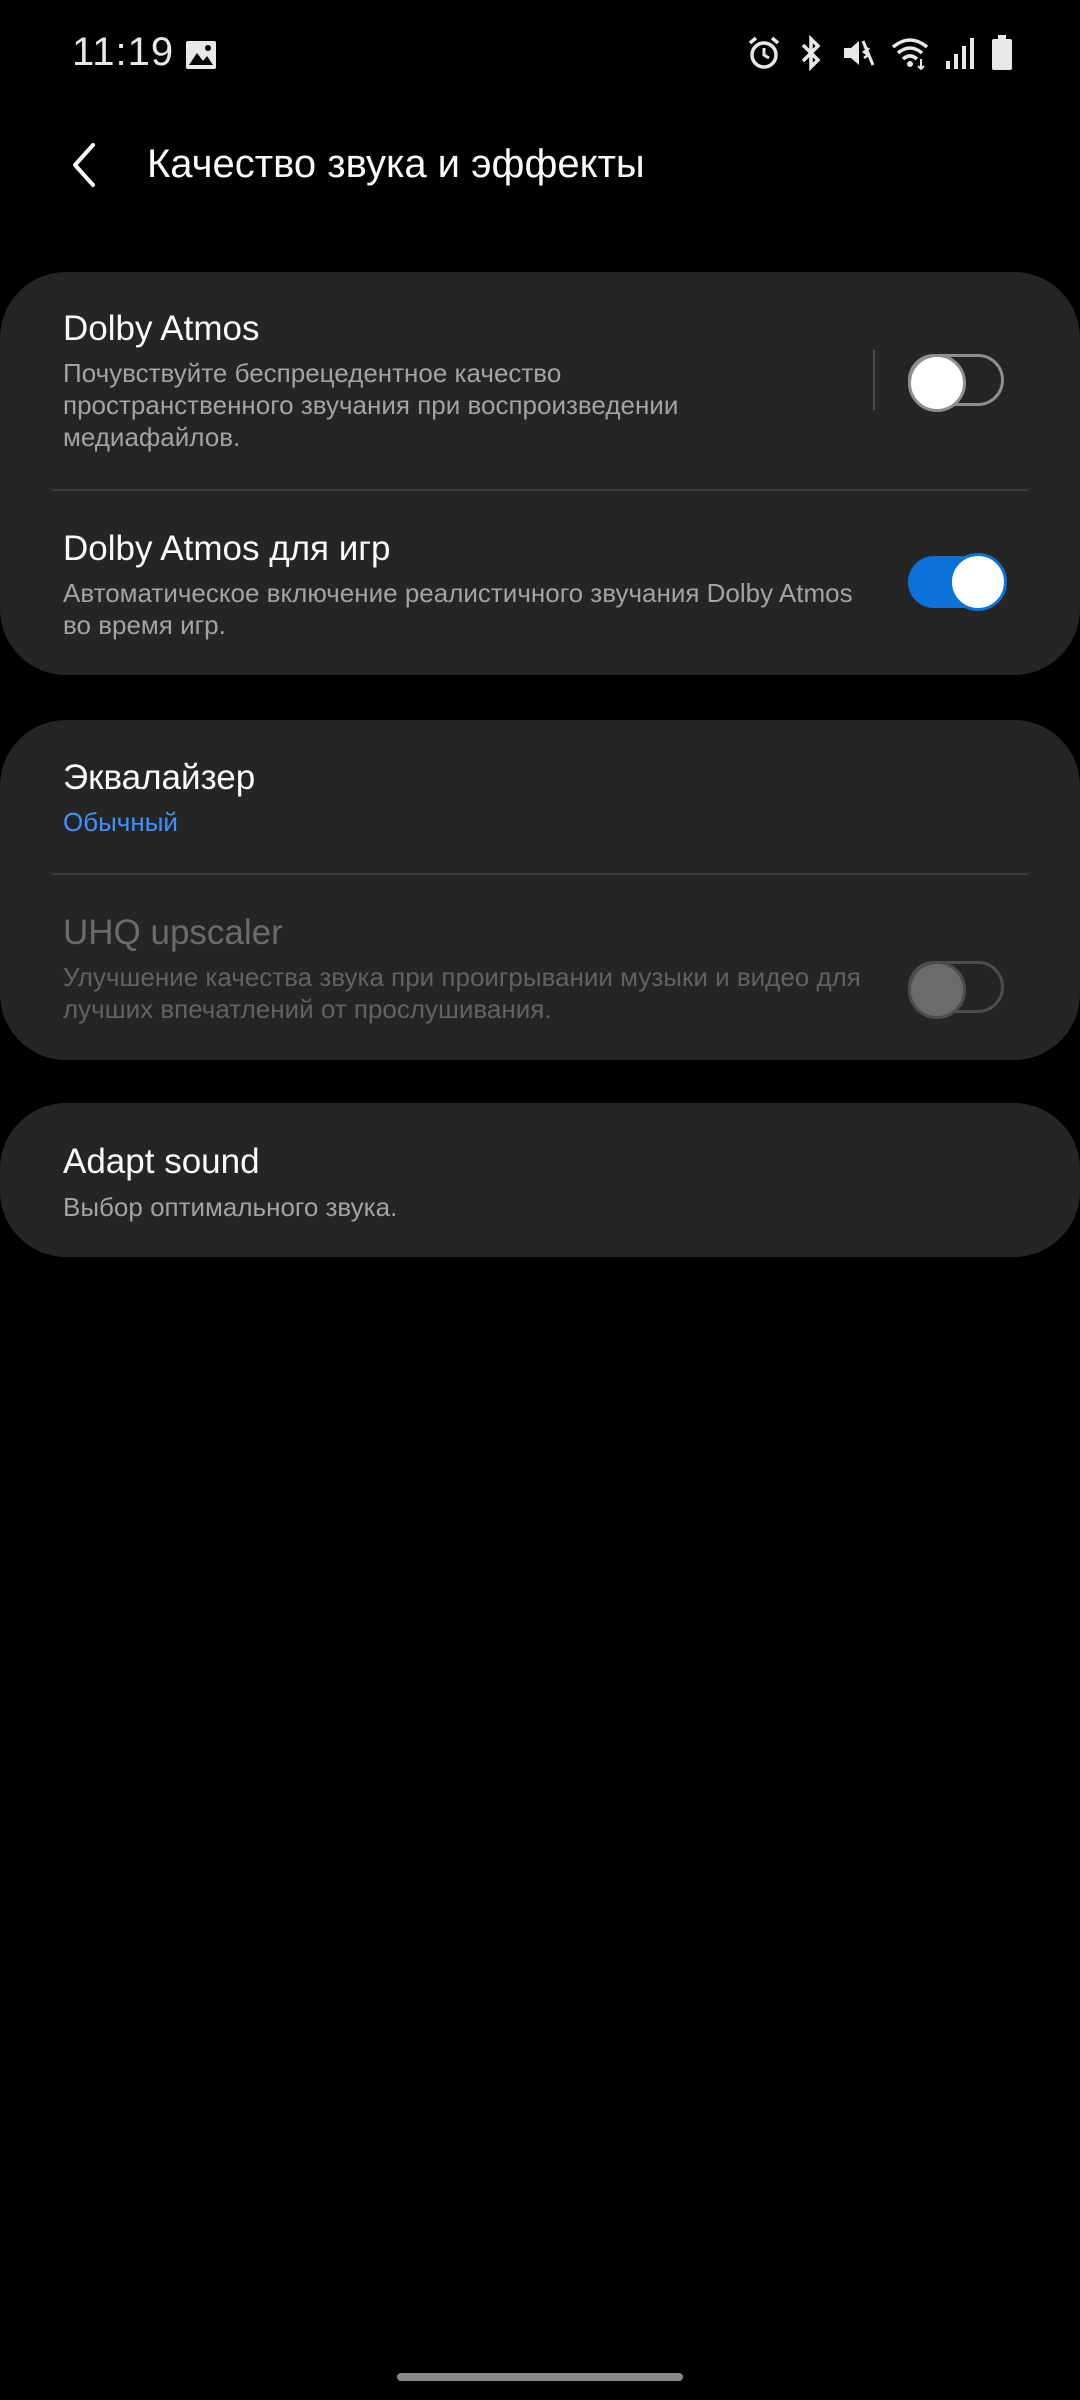 Image resolution: width=1080 pixels, height=2400 pixels. What do you see at coordinates (960, 53) in the screenshot?
I see `signal-icon` at bounding box center [960, 53].